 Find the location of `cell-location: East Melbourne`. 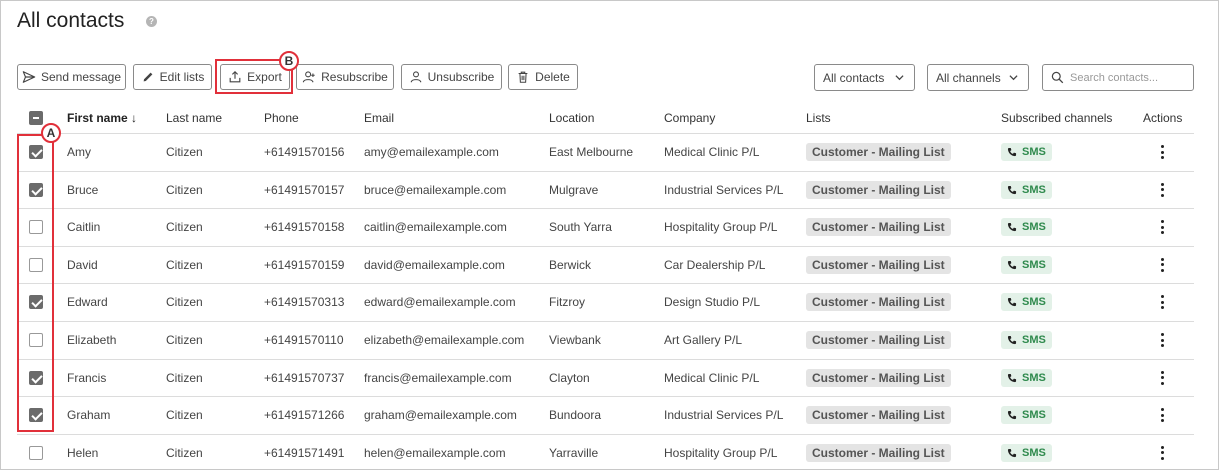

cell-location: East Melbourne is located at coordinates (591, 152).